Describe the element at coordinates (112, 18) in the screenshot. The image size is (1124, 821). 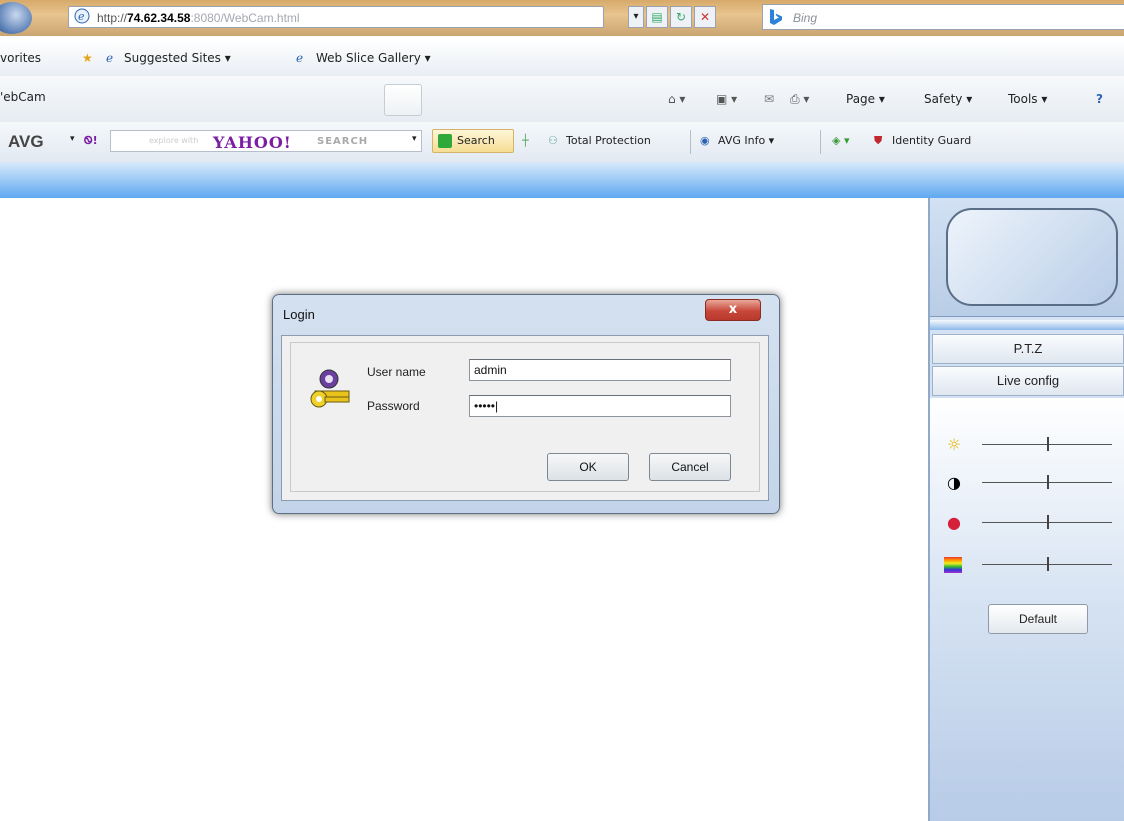
I see `url-prefix: http://` at that location.